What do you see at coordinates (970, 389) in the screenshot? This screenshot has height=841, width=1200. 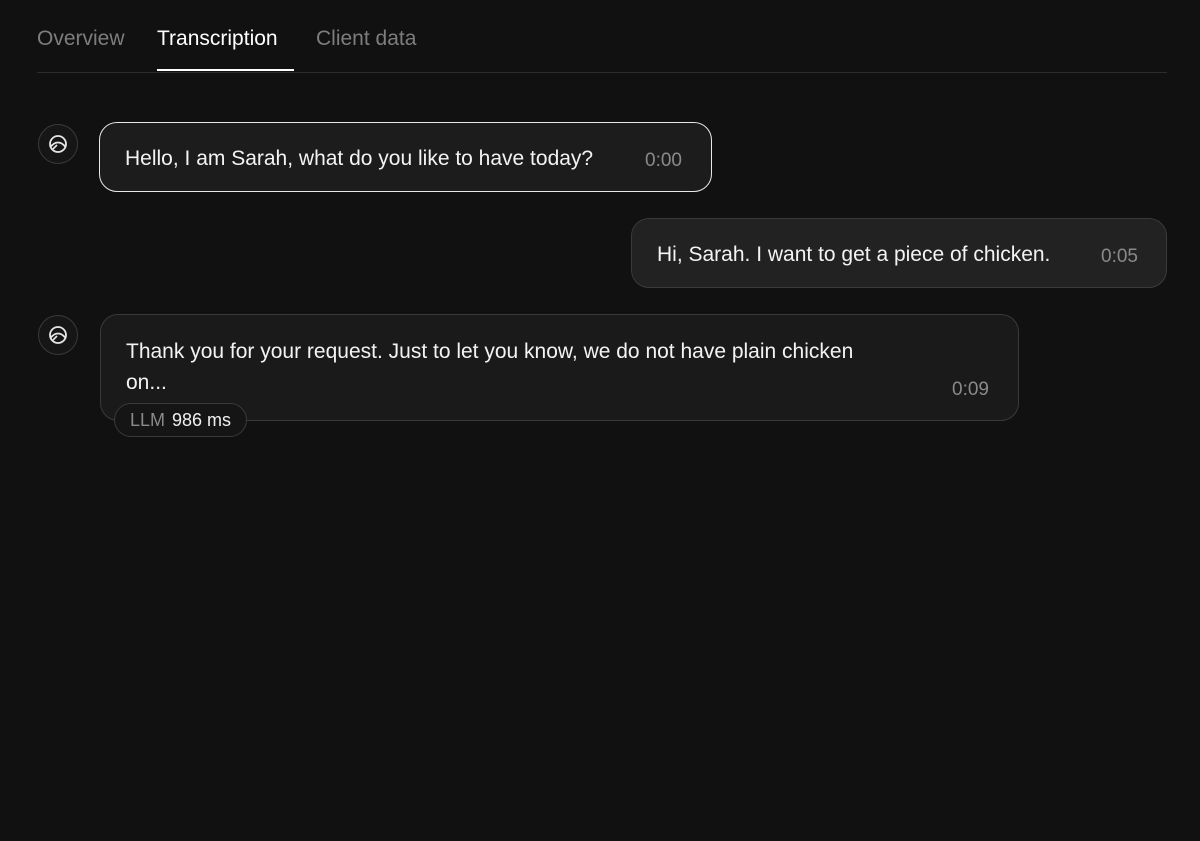 I see `message-timestamp: 0:09` at bounding box center [970, 389].